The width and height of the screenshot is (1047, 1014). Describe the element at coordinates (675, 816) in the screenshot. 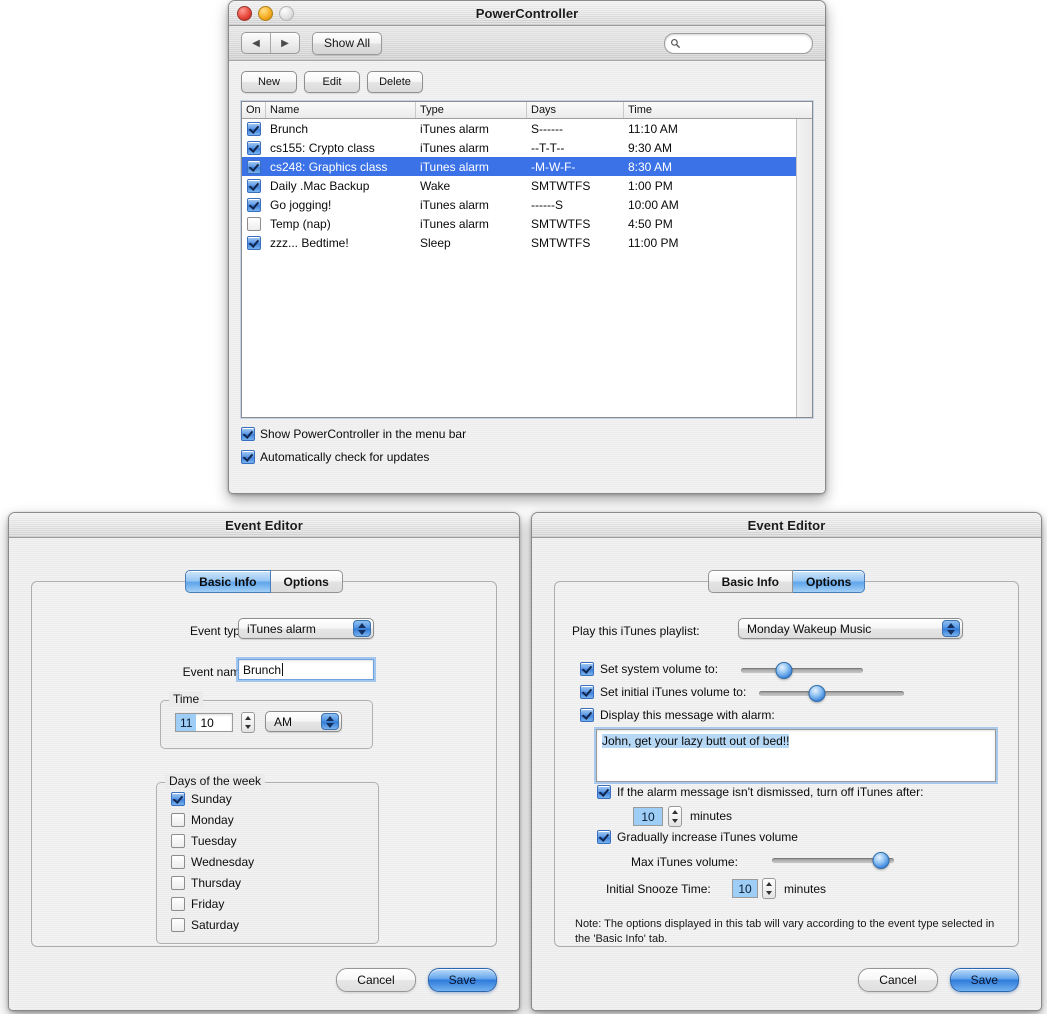

I see `turn-off-minutes-stepper` at that location.